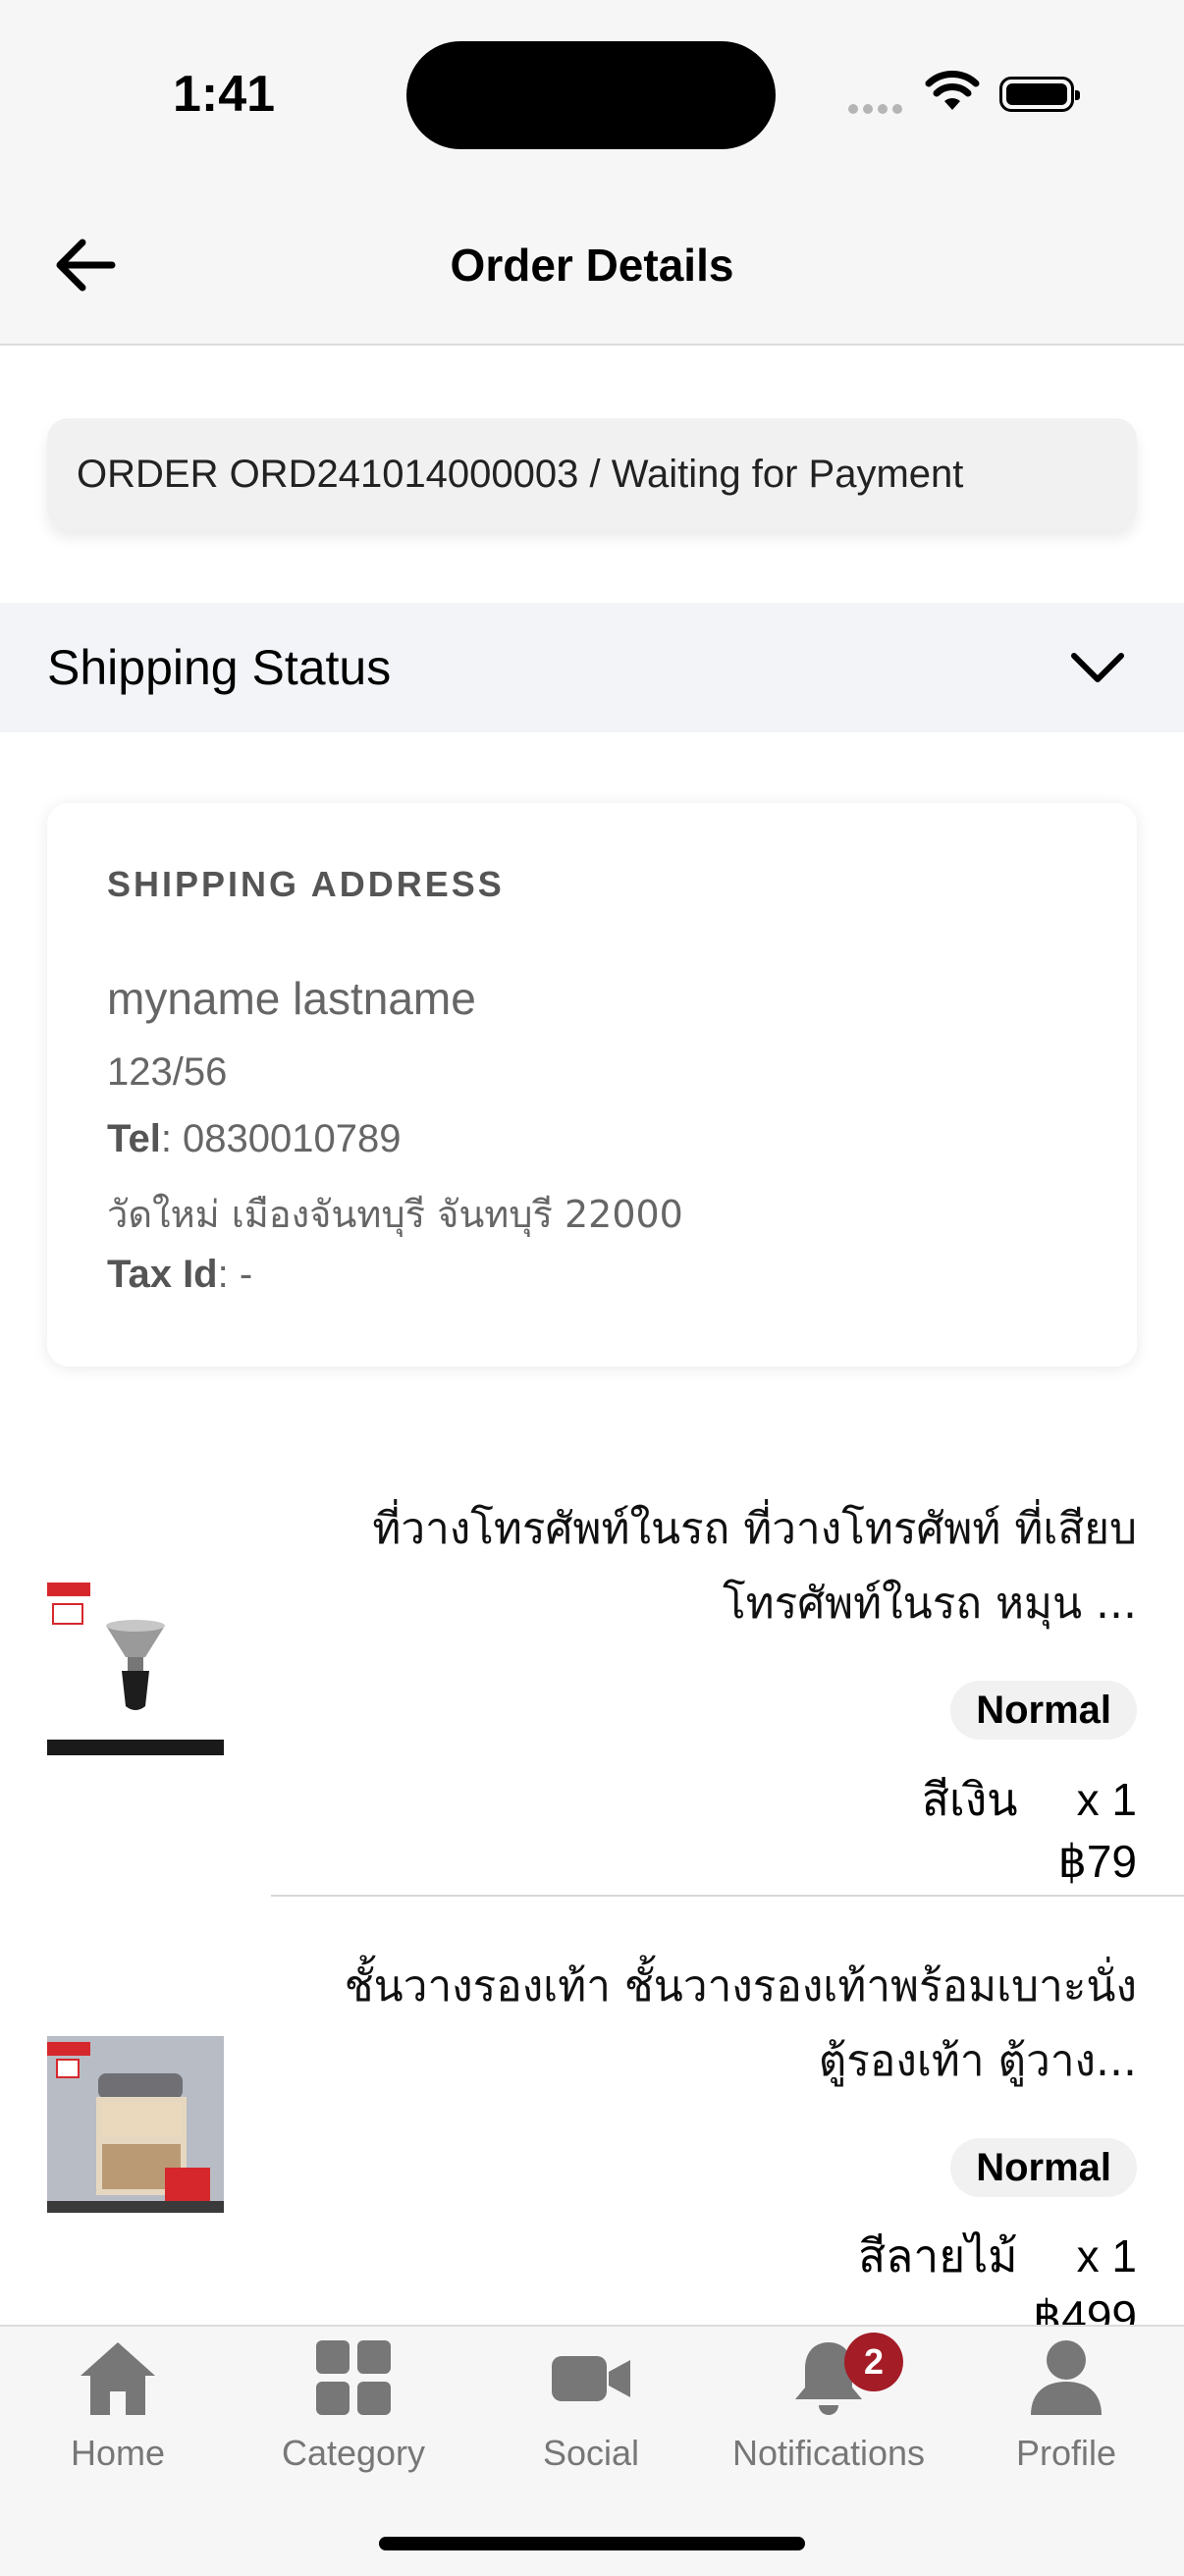 This screenshot has width=1184, height=2576. Describe the element at coordinates (969, 1799) in the screenshot. I see `product-variant: สีเงิน` at that location.